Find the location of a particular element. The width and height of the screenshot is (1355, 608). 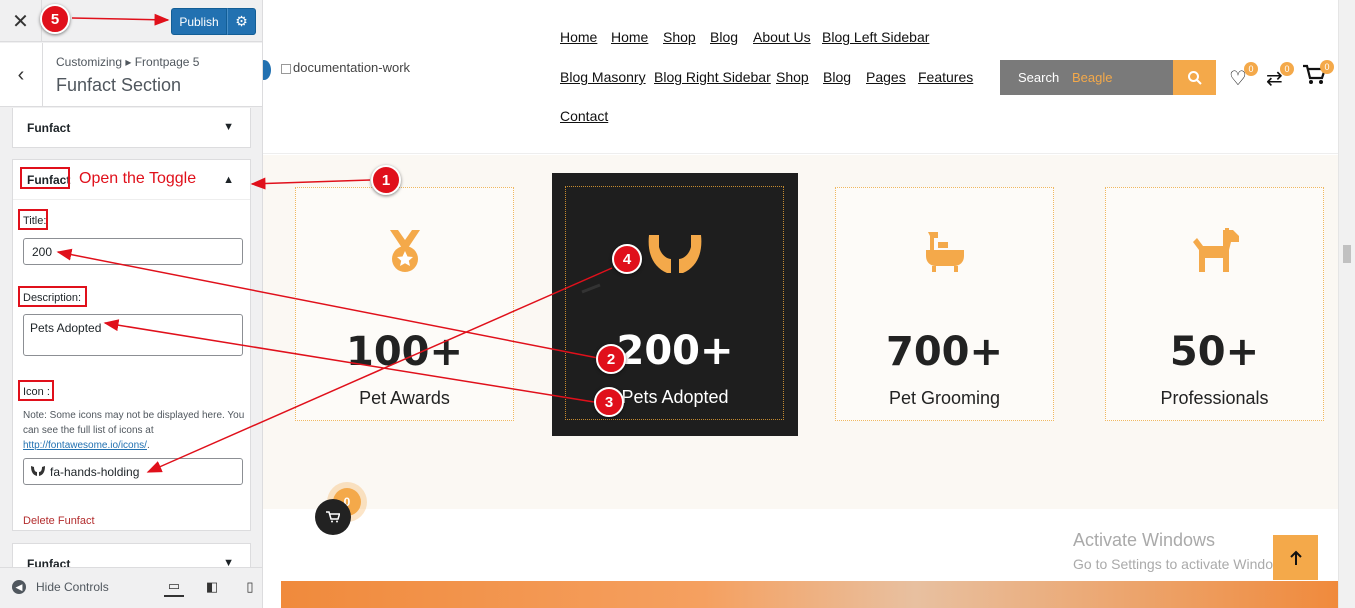

site-logo: documentation-work is located at coordinates (345, 67).